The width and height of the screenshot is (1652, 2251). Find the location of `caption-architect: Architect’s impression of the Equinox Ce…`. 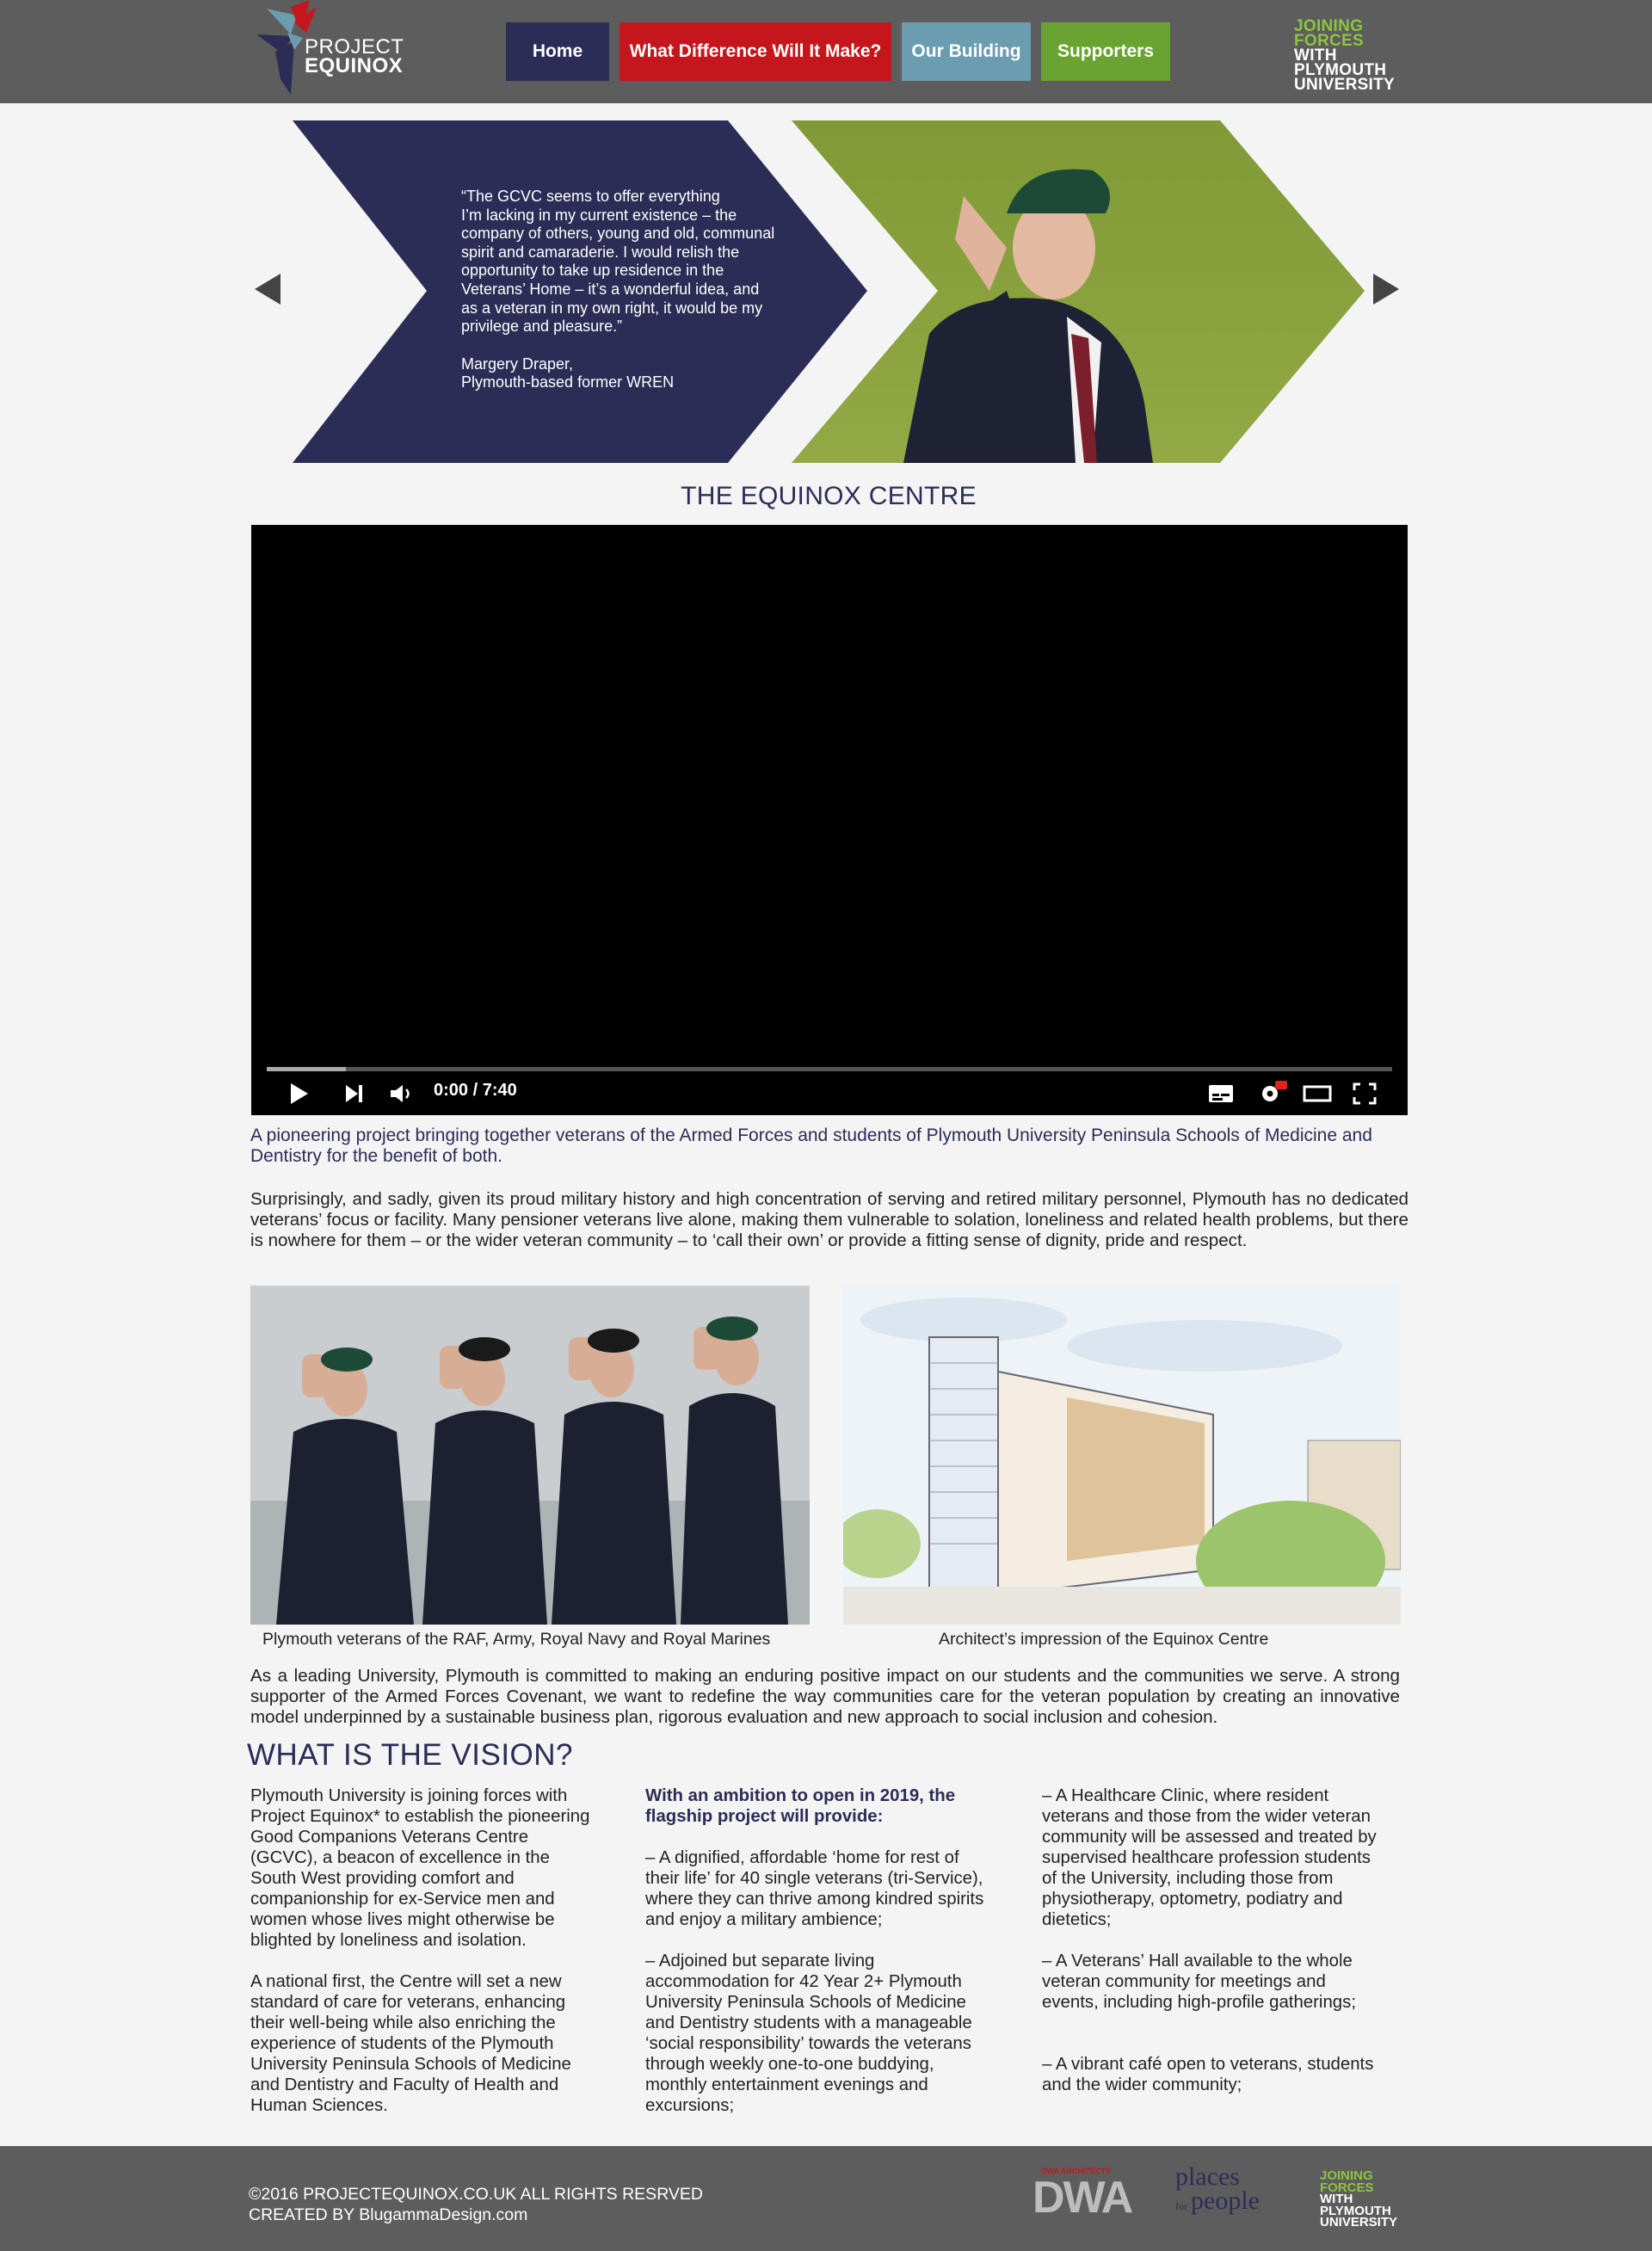

caption-architect: Architect’s impression of the Equinox Ce… is located at coordinates (1104, 1639).